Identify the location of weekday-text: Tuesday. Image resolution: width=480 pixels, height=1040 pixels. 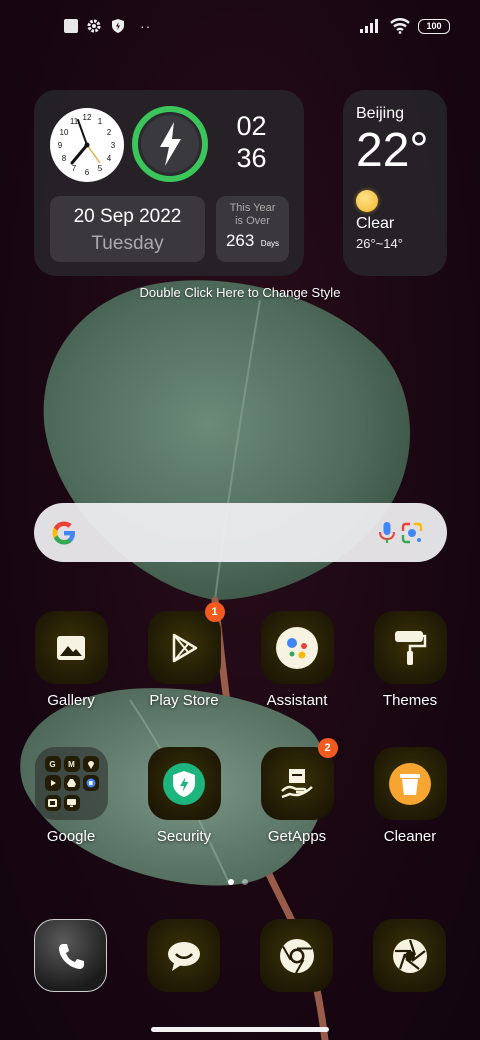
(127, 243).